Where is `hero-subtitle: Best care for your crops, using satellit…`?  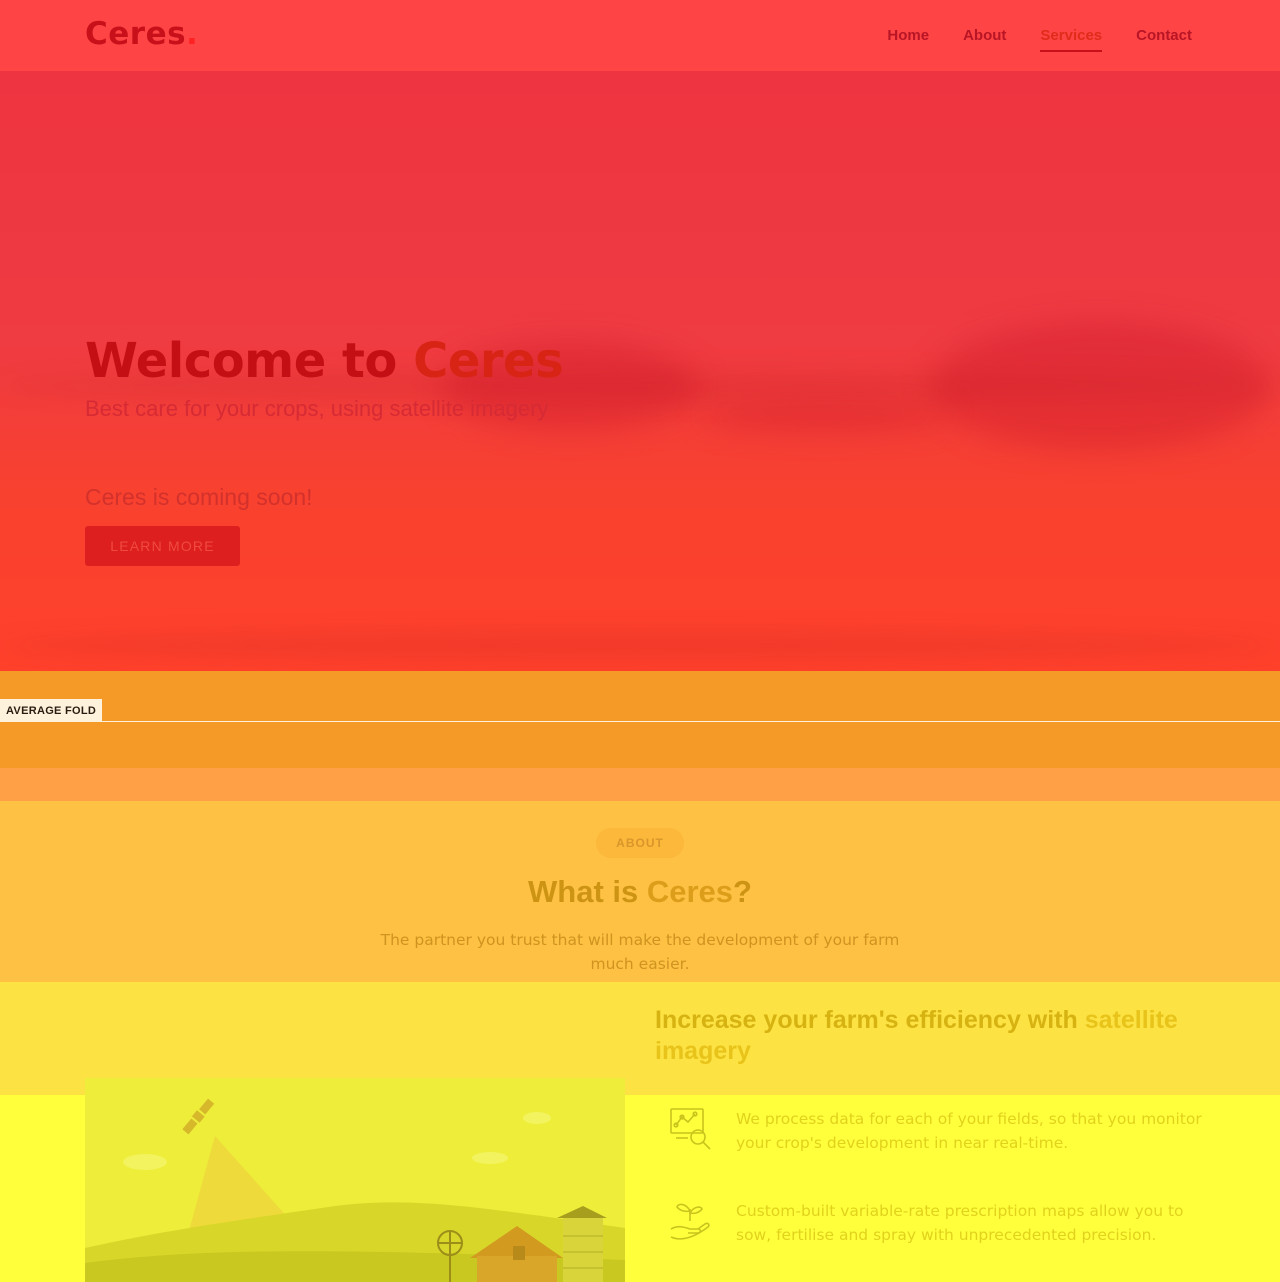
hero-subtitle: Best care for your crops, using satellit… is located at coordinates (317, 408).